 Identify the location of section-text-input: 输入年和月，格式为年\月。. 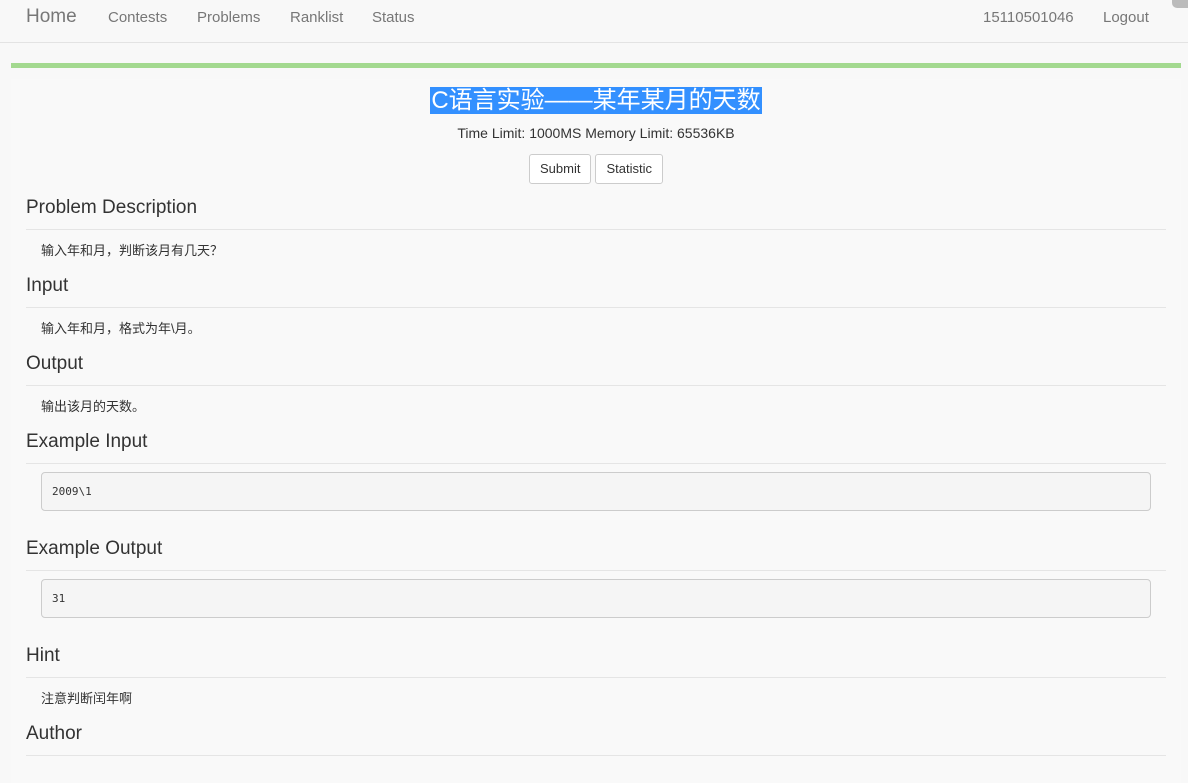
(121, 328).